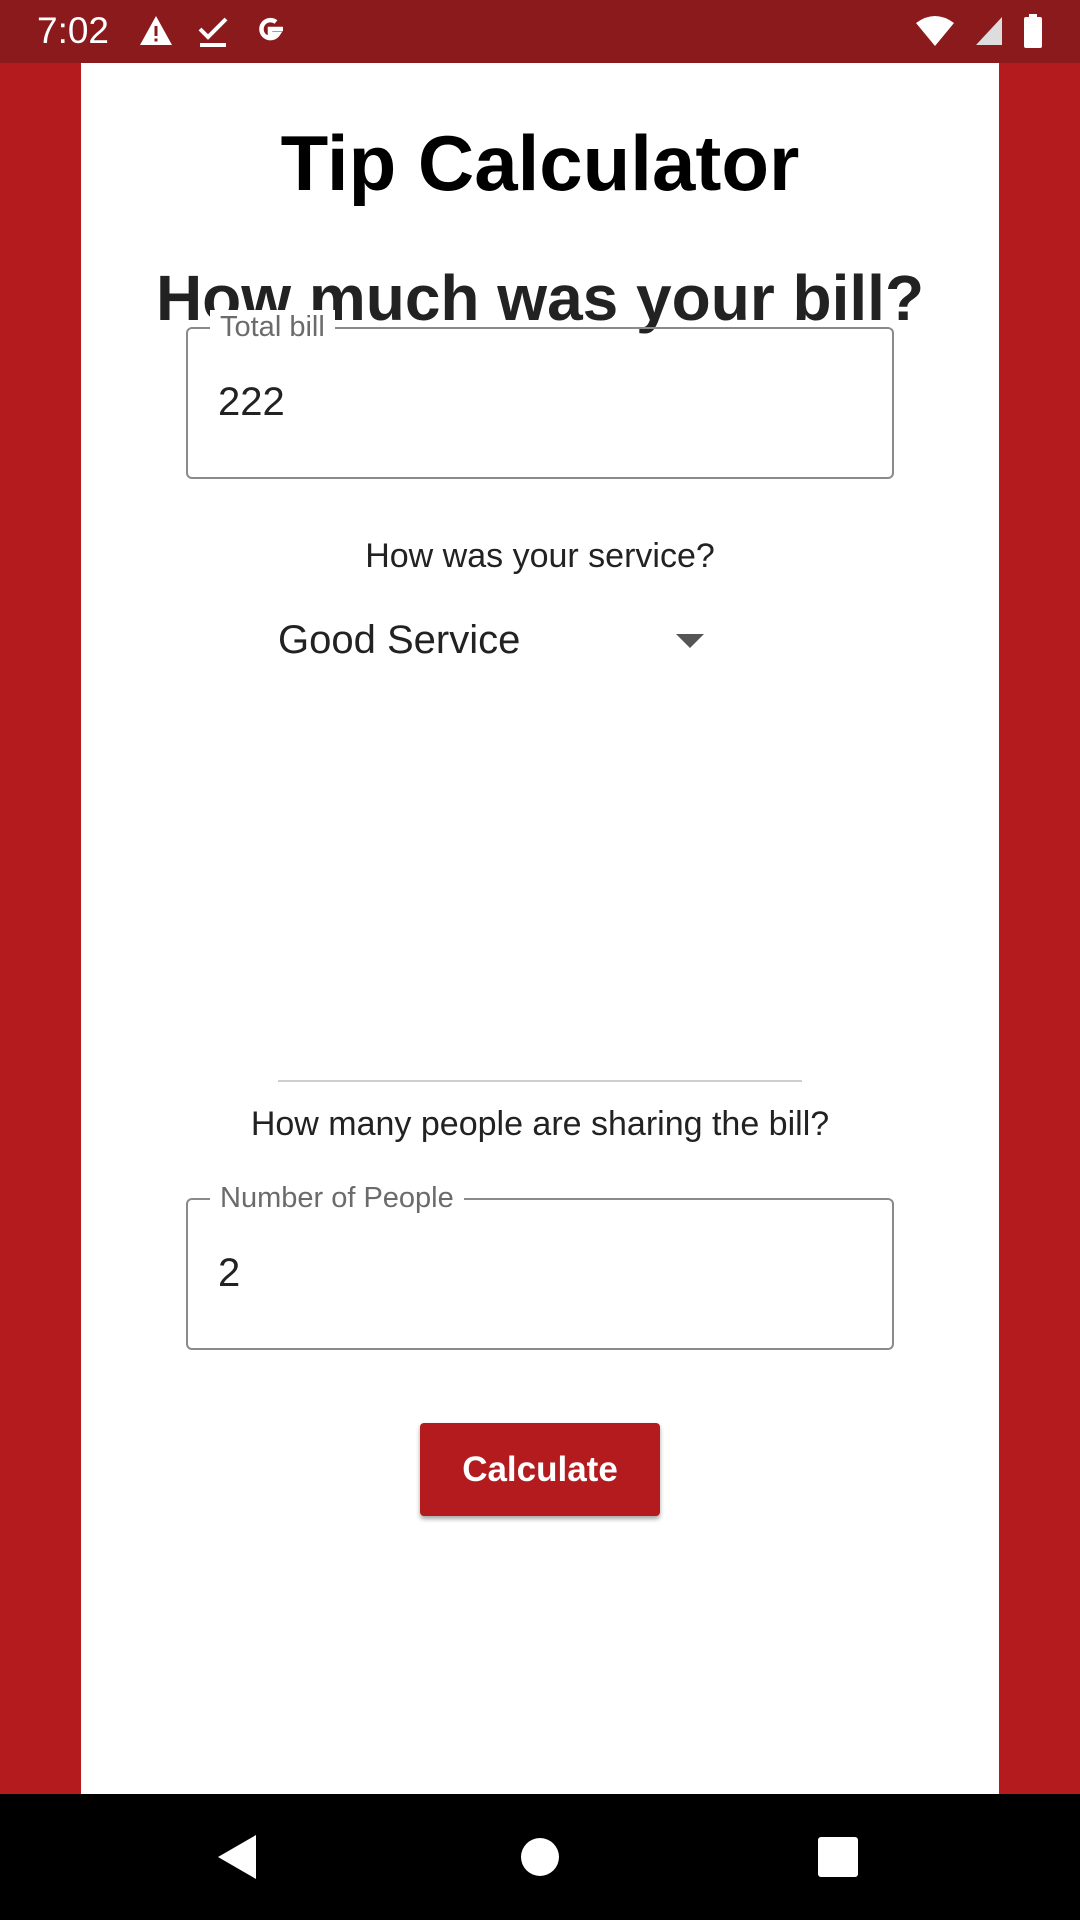 The width and height of the screenshot is (1080, 1920). Describe the element at coordinates (540, 1124) in the screenshot. I see `people-question: How many people are sharing the bill?` at that location.